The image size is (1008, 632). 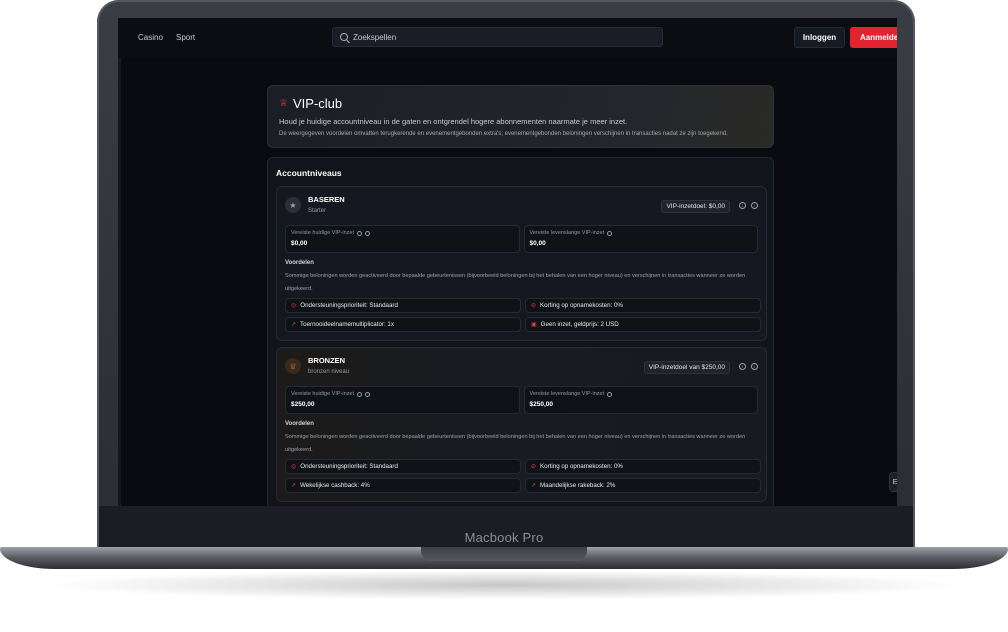 I want to click on perk-item: ▣ Geen inzet, geldprijs: 2 USD, so click(x=643, y=324).